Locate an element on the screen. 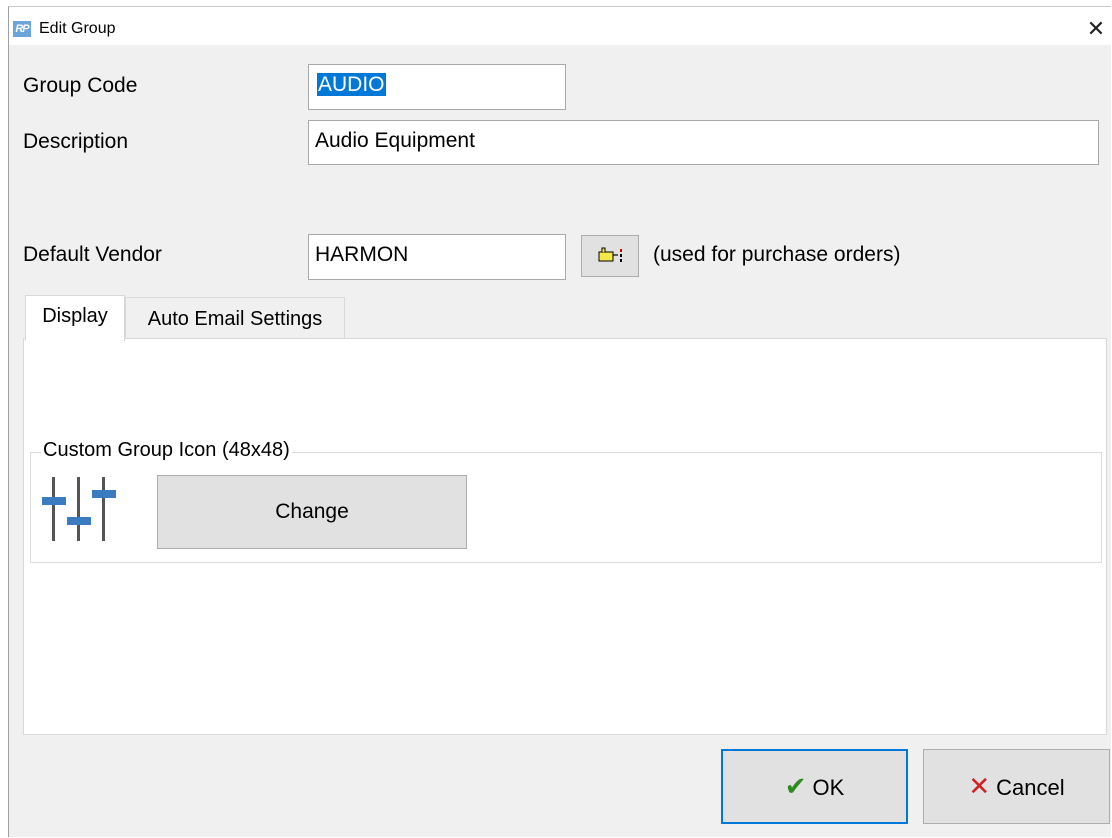  default-vendor-label: Default Vendor is located at coordinates (92, 254).